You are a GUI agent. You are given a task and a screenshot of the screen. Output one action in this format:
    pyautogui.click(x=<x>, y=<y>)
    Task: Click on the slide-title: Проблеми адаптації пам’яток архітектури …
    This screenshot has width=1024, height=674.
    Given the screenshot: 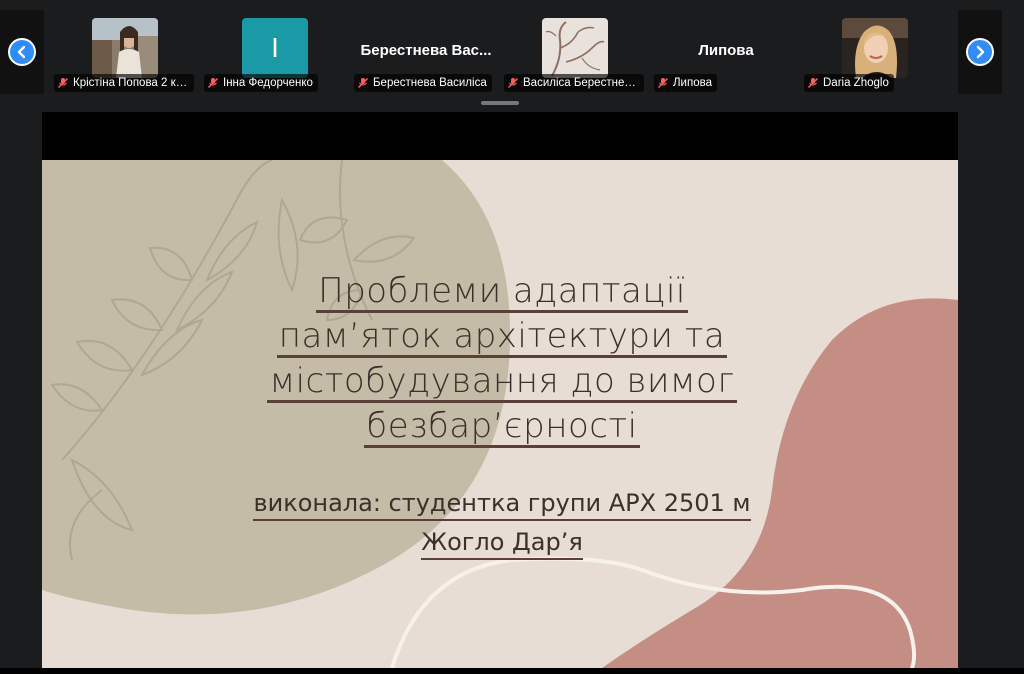 What is the action you would take?
    pyautogui.click(x=502, y=360)
    